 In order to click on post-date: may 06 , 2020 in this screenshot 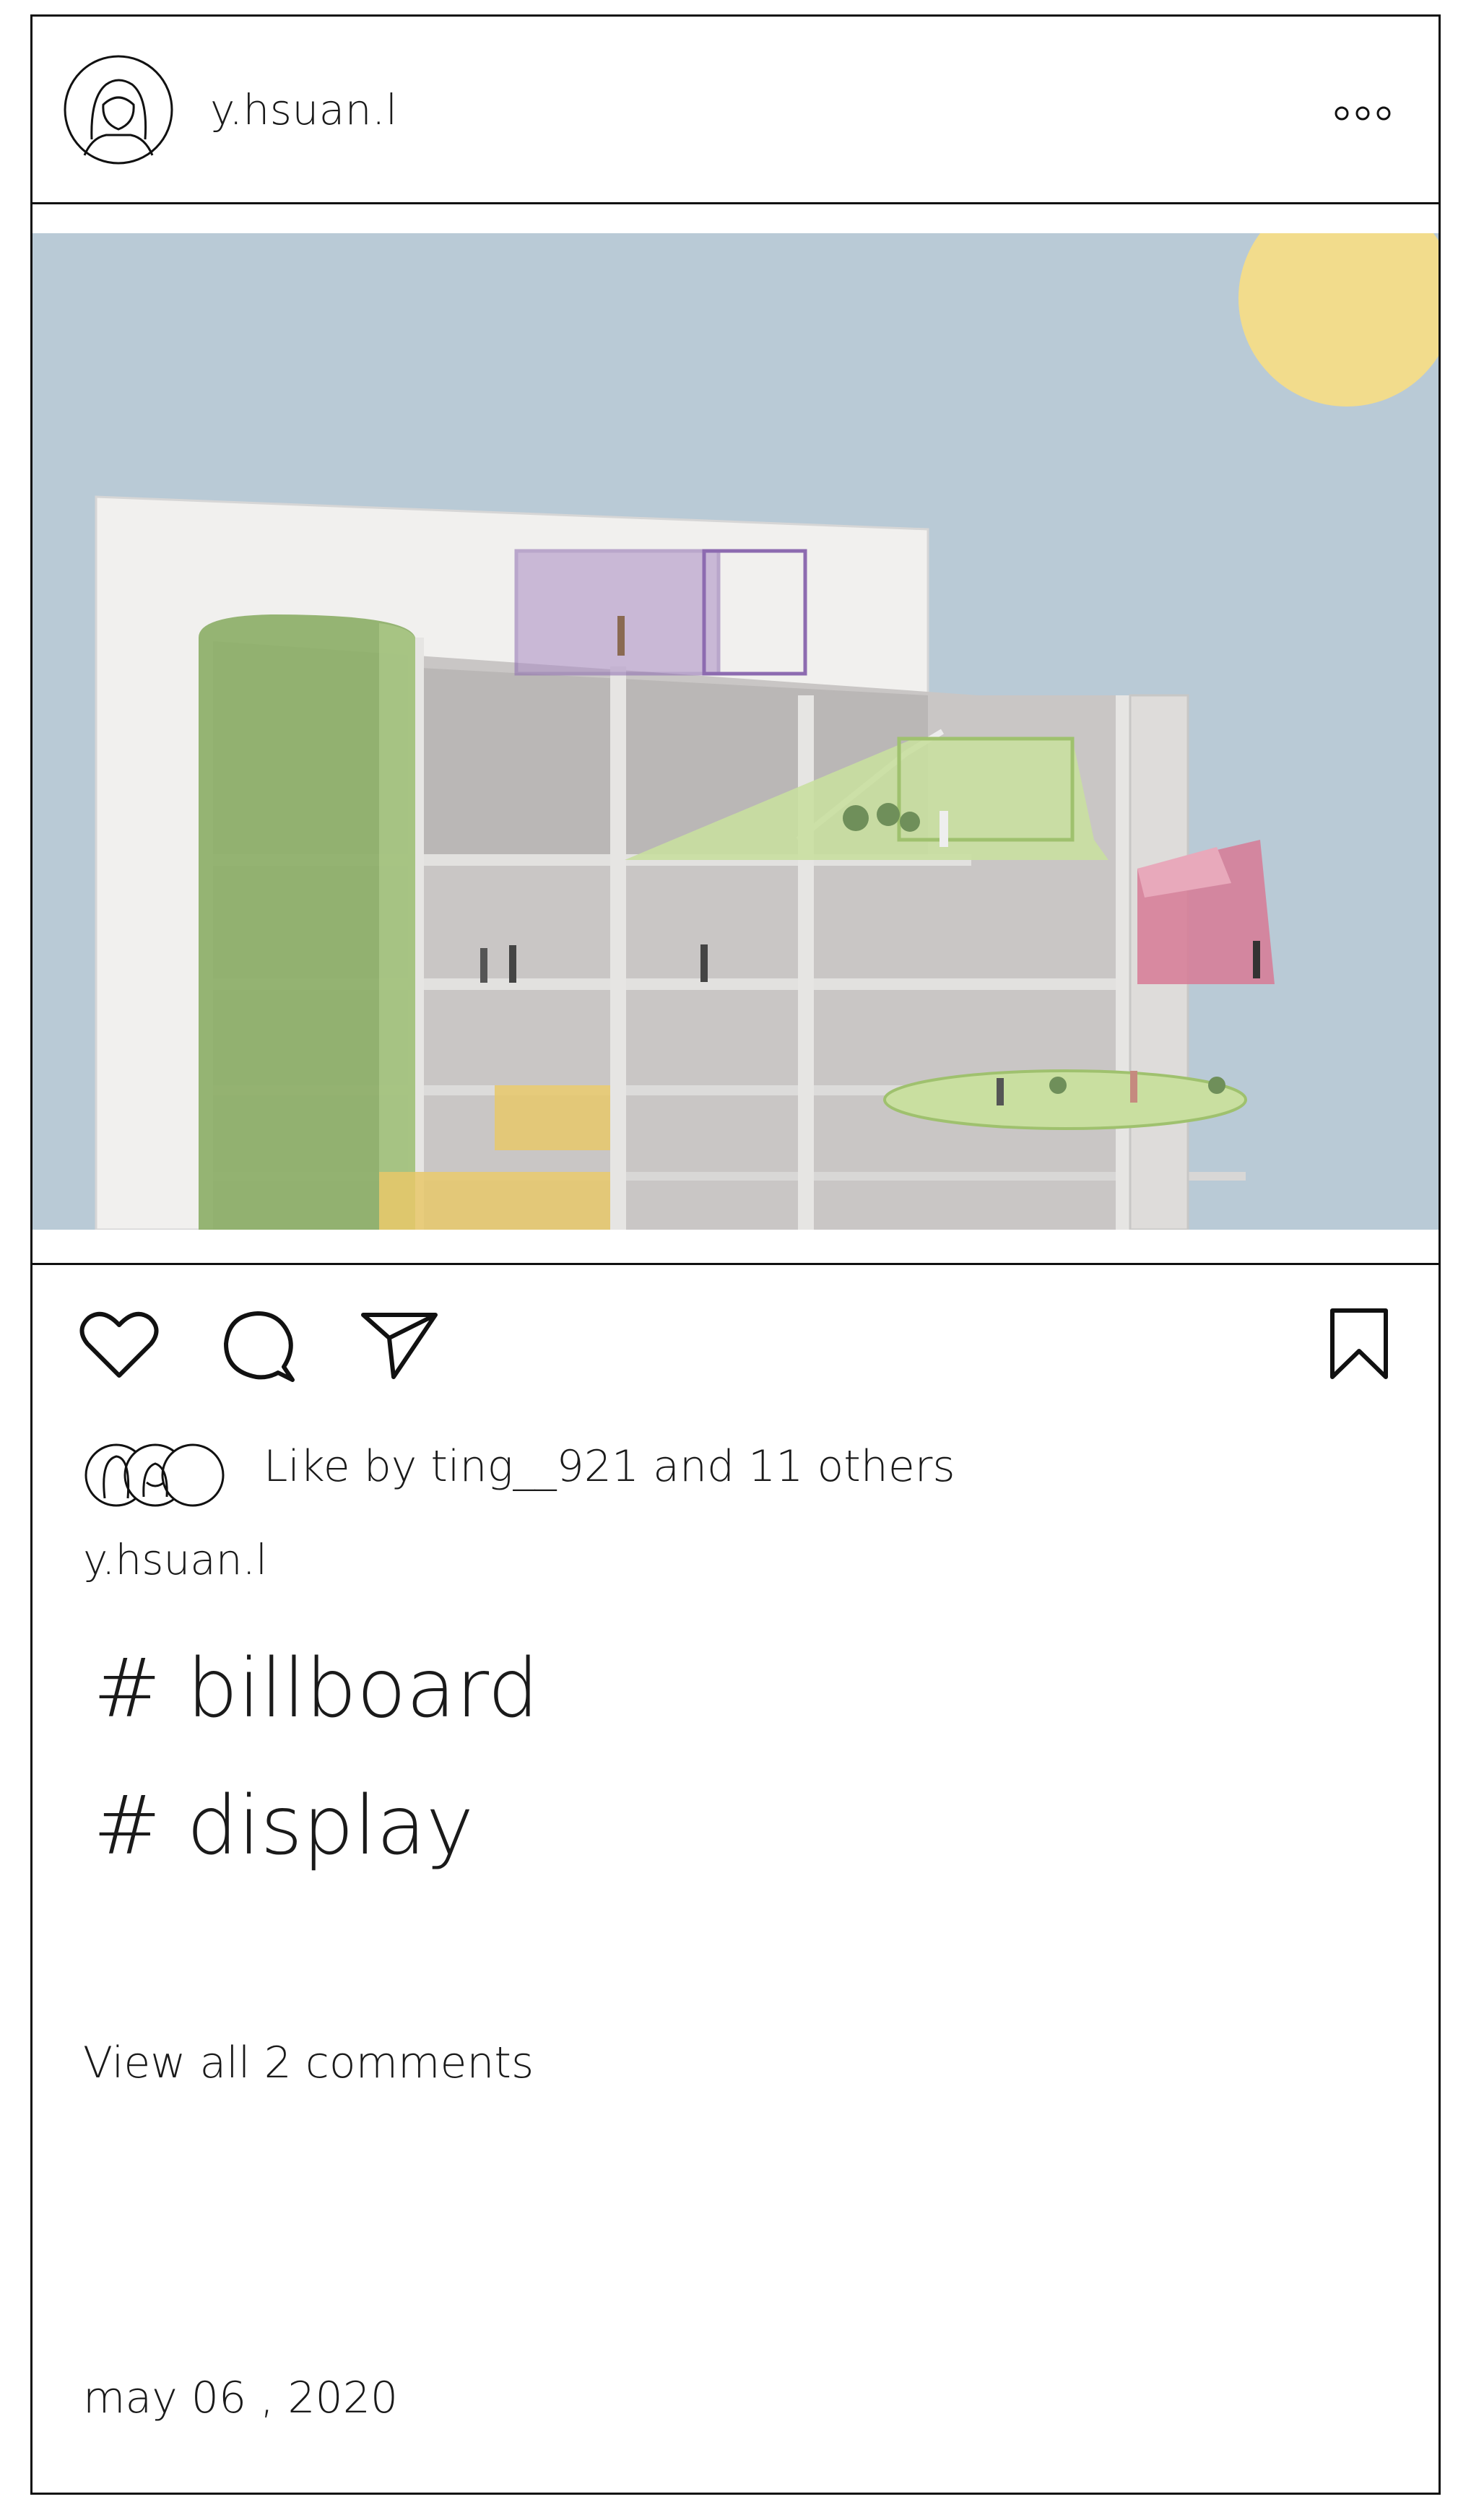, I will do `click(241, 2398)`.